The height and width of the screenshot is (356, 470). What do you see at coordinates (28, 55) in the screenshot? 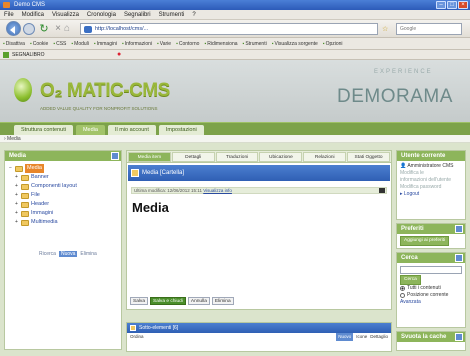
I see `bookmark-label: SEGNALIBRO` at bounding box center [28, 55].